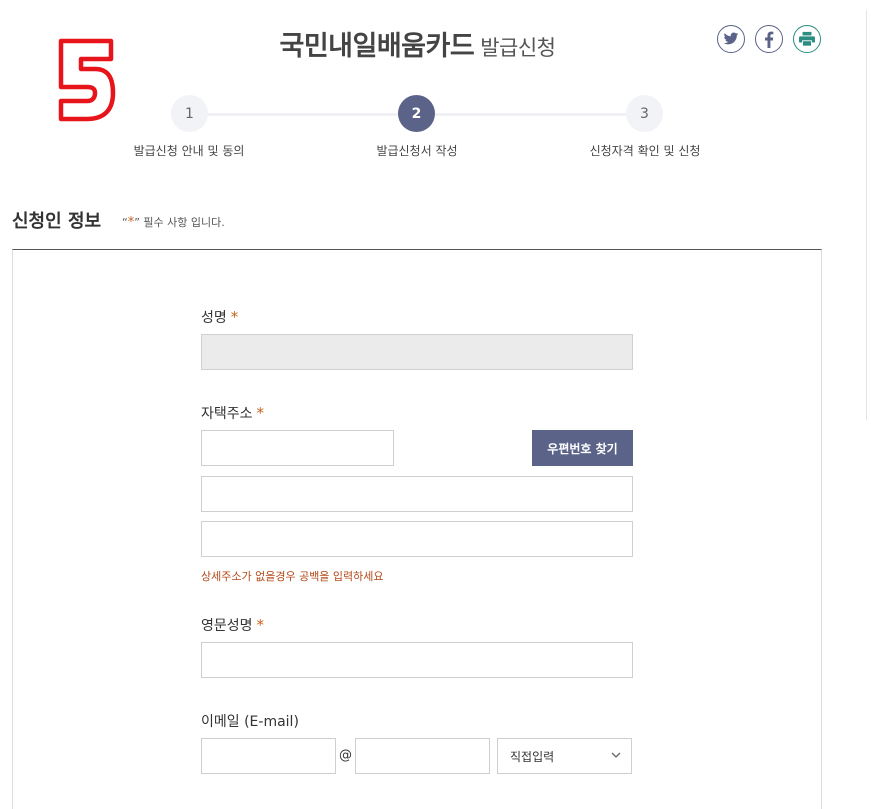 This screenshot has height=809, width=871. Describe the element at coordinates (532, 756) in the screenshot. I see `email-domain-select-value: 직접입력` at that location.